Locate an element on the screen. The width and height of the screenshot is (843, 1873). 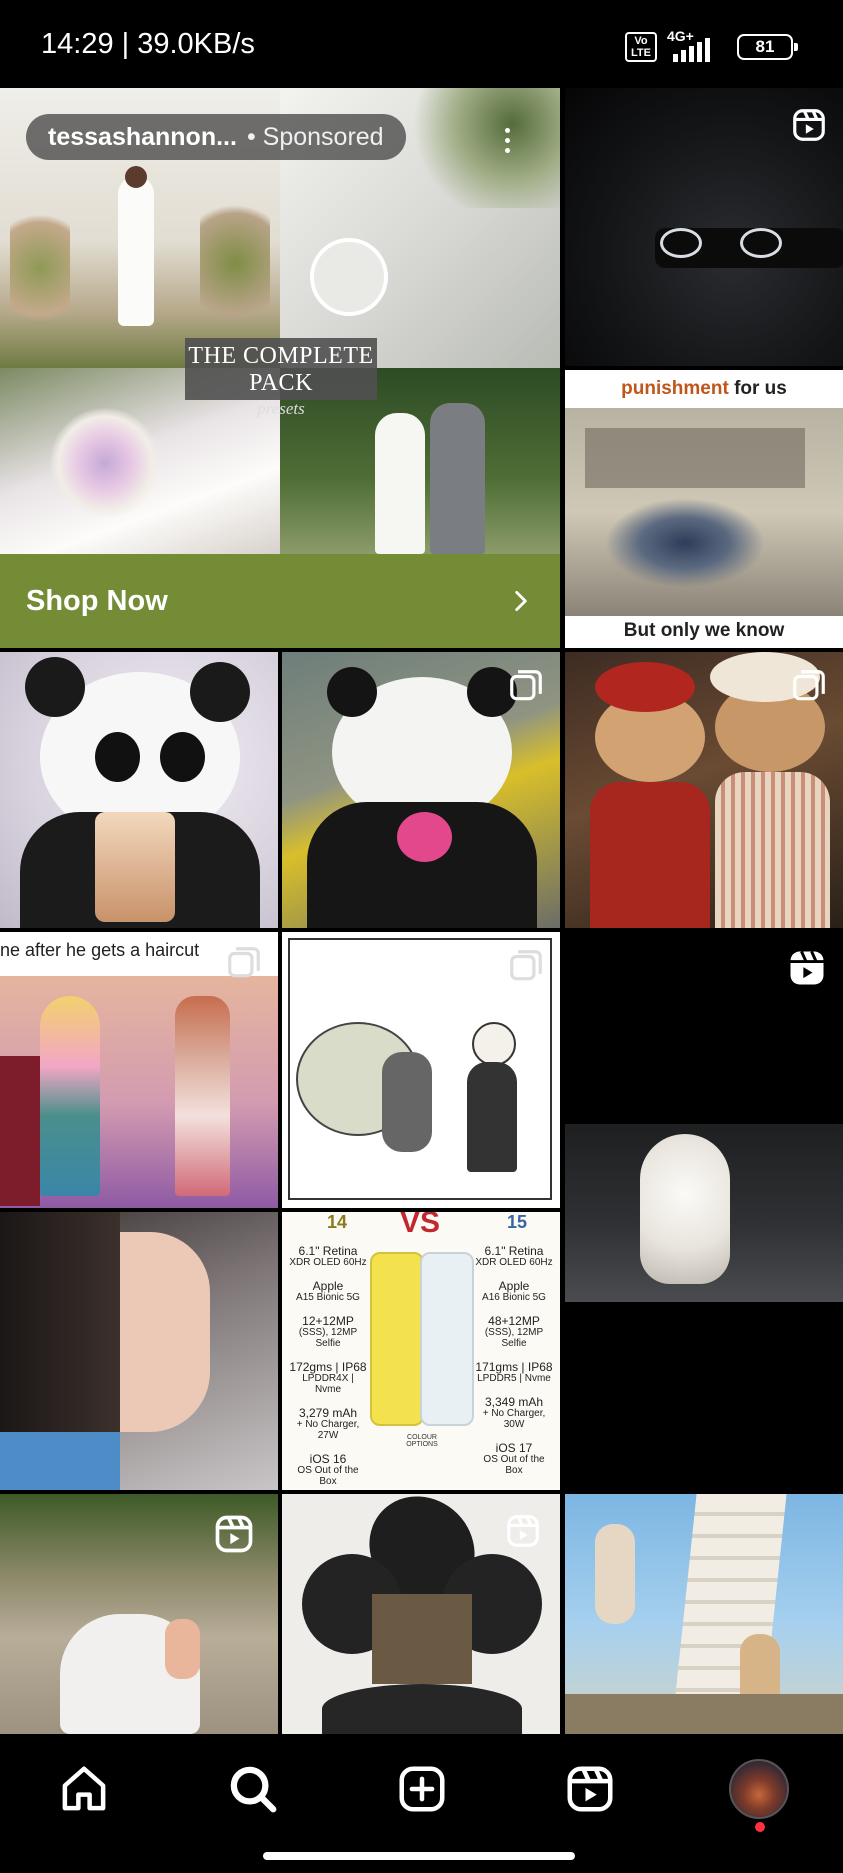
compare-right-model: 15 is located at coordinates (517, 1222).